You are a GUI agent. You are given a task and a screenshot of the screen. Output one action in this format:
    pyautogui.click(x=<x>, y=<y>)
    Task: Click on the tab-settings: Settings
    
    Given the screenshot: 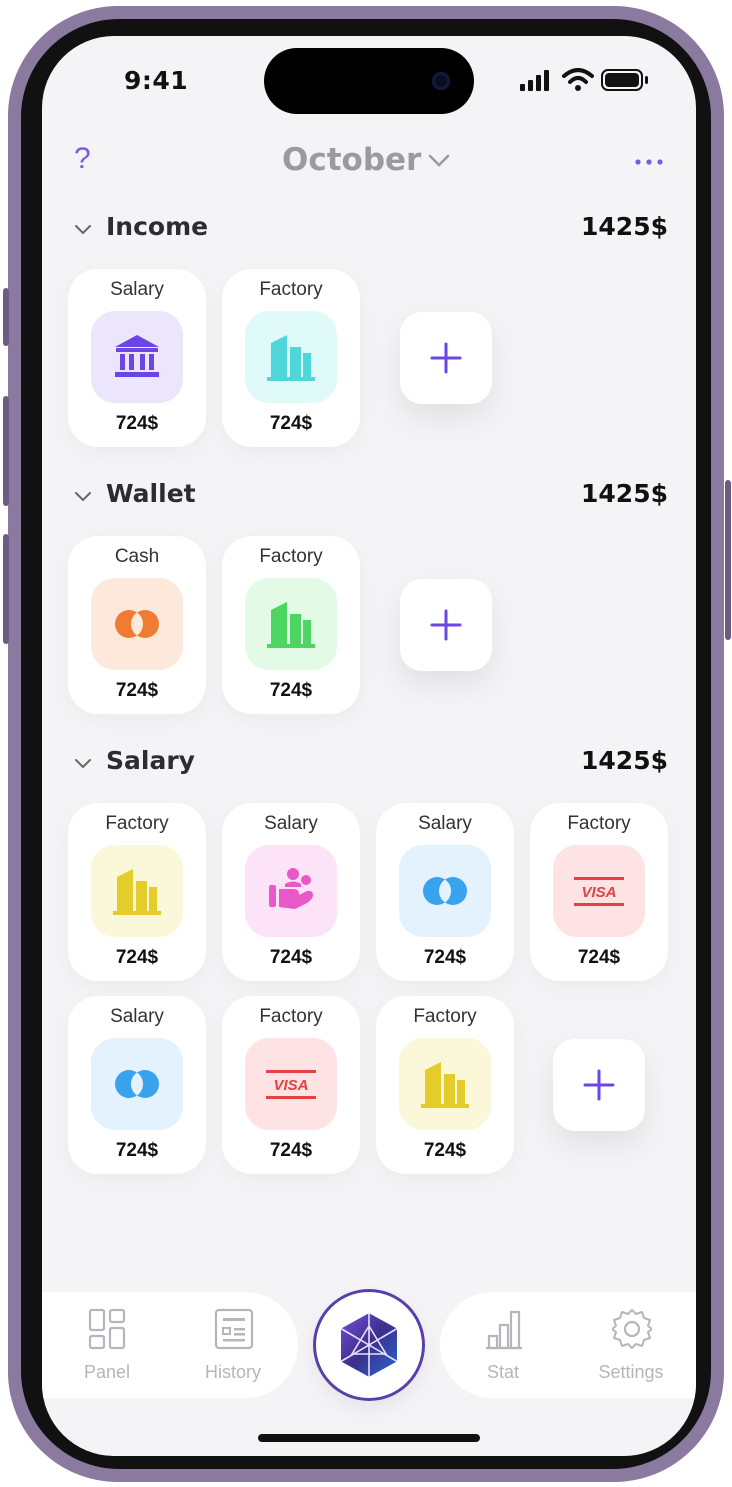 What is the action you would take?
    pyautogui.click(x=631, y=1344)
    